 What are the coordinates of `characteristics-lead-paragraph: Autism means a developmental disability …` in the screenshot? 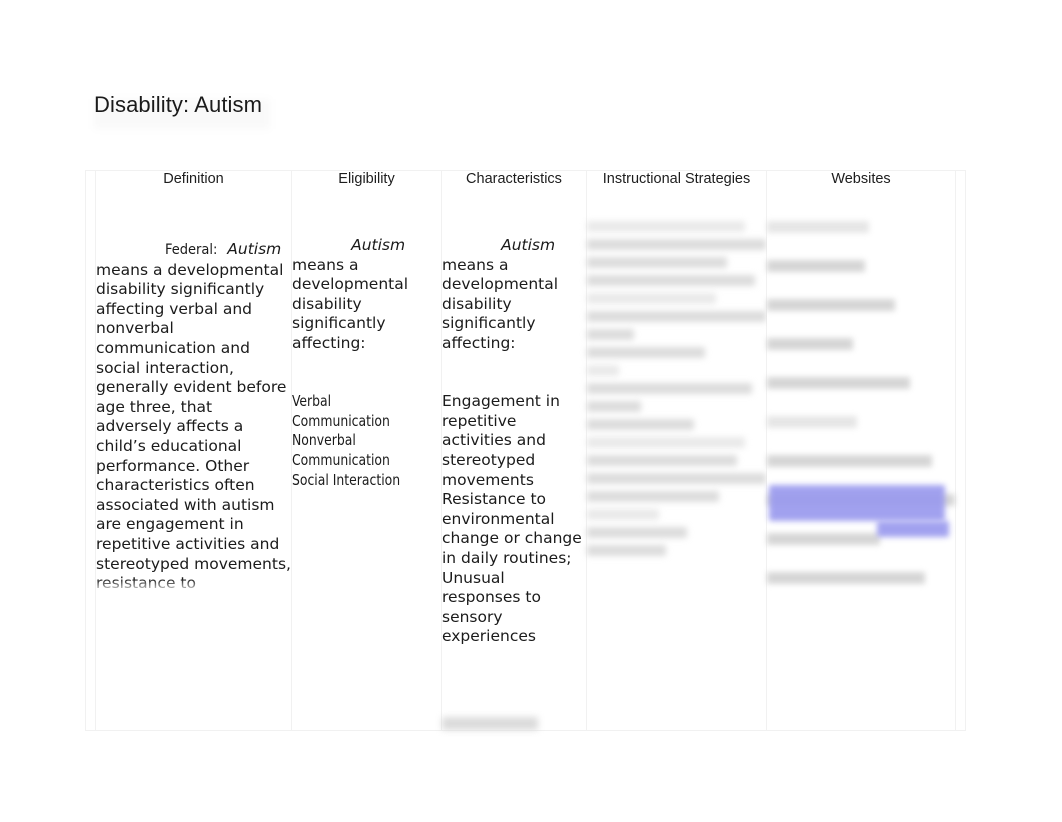 It's located at (514, 284).